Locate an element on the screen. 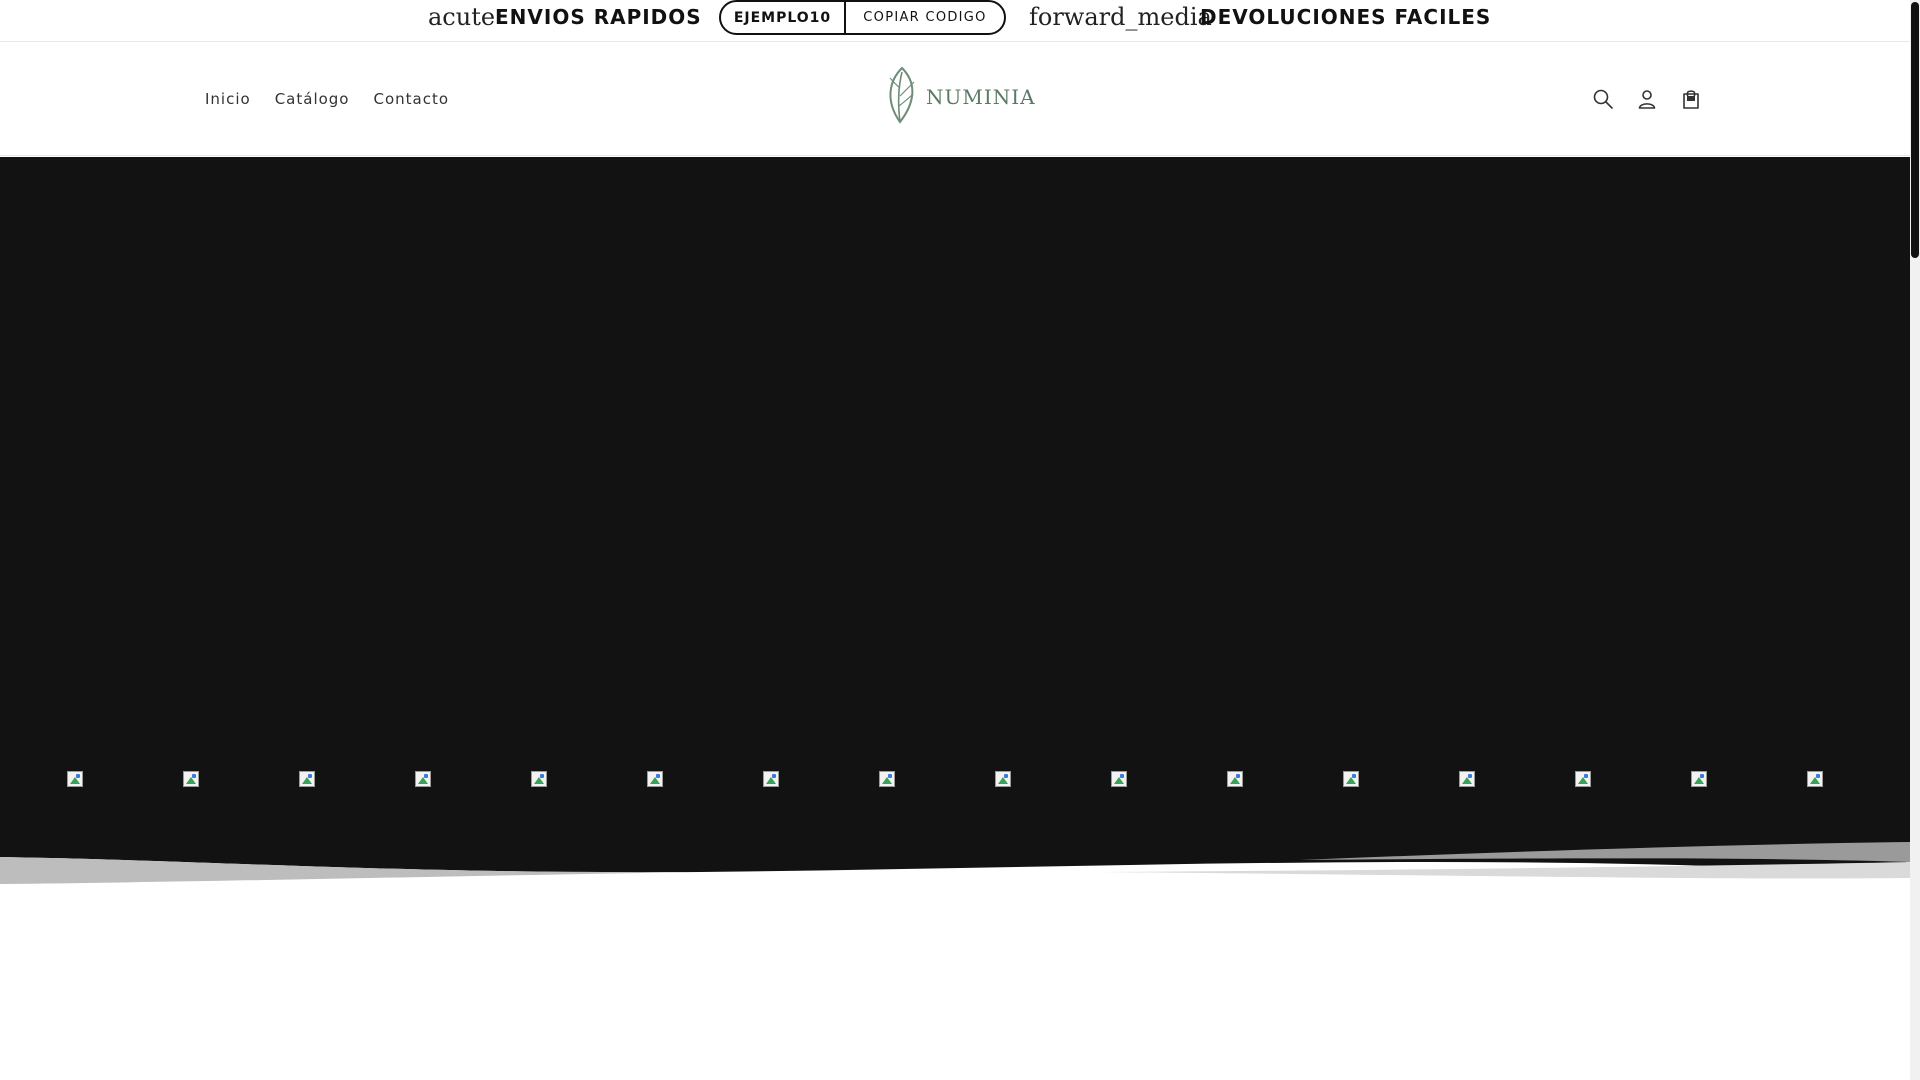 The height and width of the screenshot is (1080, 1920). logo-text: NUMINIA is located at coordinates (981, 97).